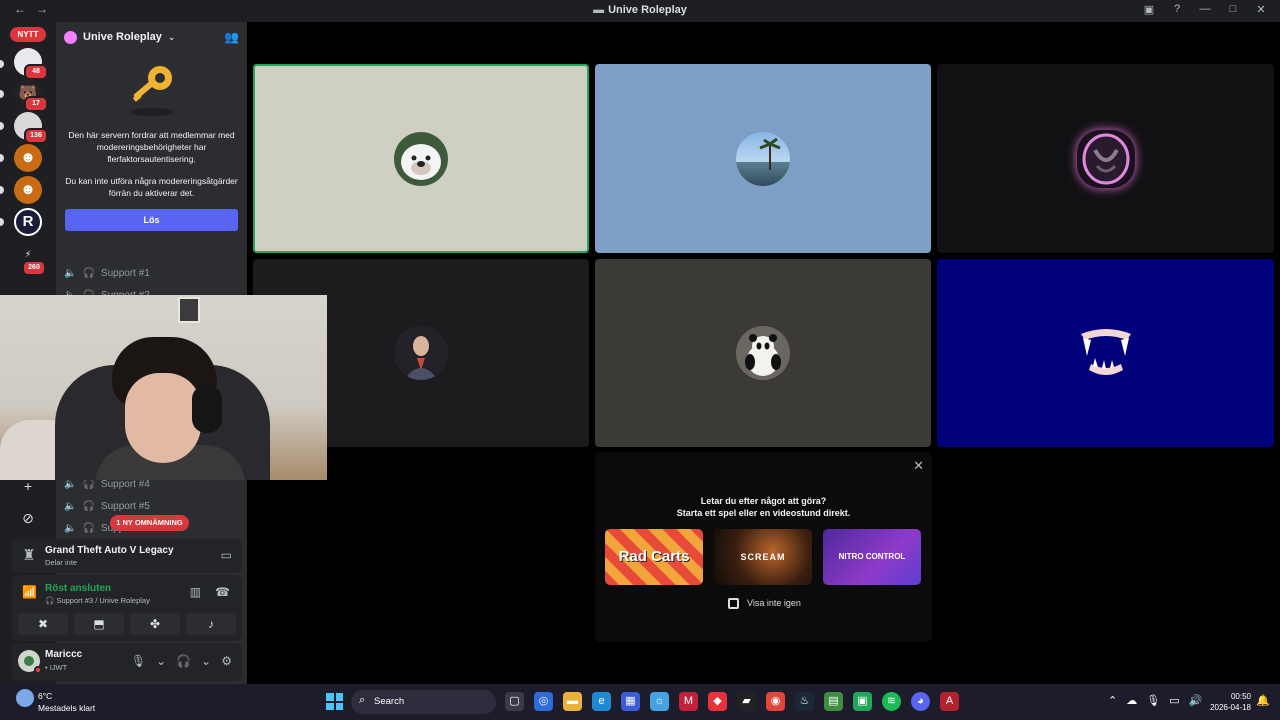 Image resolution: width=1280 pixels, height=720 pixels. I want to click on notification-bell-icon: 🔔, so click(1263, 700).